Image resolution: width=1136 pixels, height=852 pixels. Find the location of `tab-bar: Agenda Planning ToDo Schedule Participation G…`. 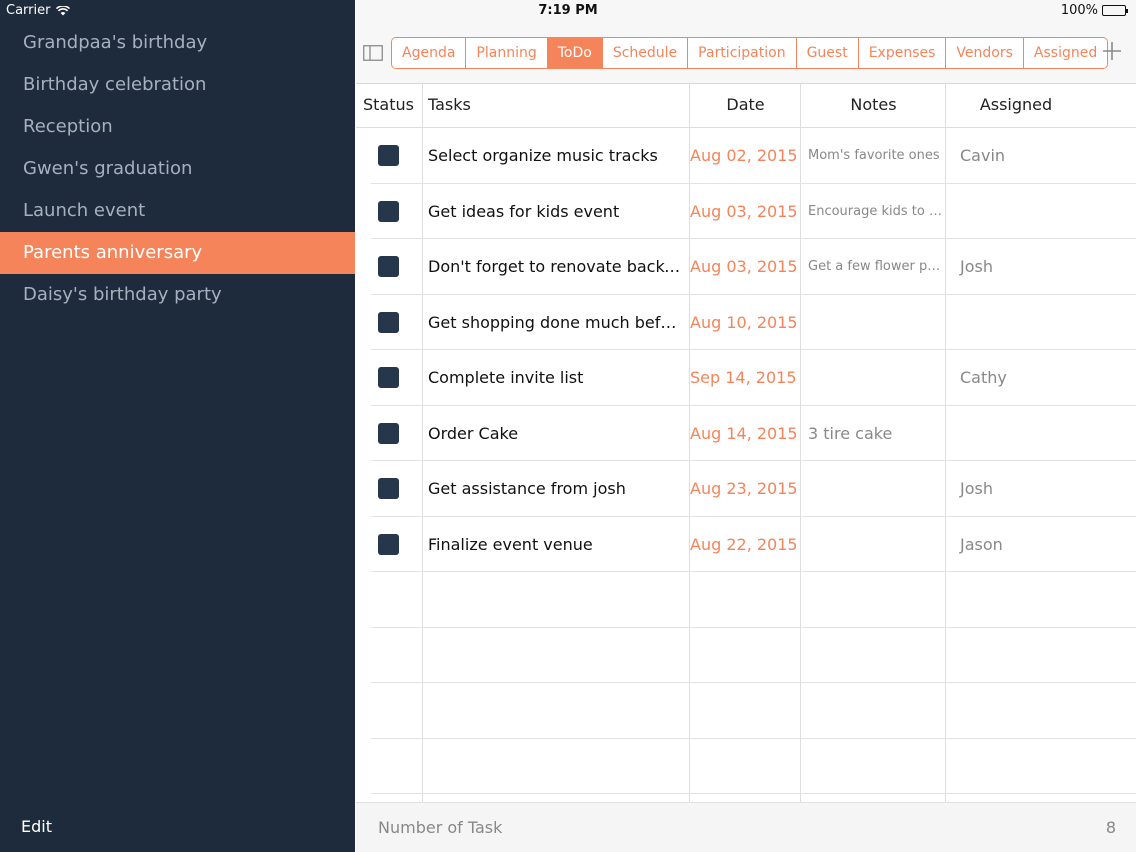

tab-bar: Agenda Planning ToDo Schedule Participation G… is located at coordinates (750, 53).